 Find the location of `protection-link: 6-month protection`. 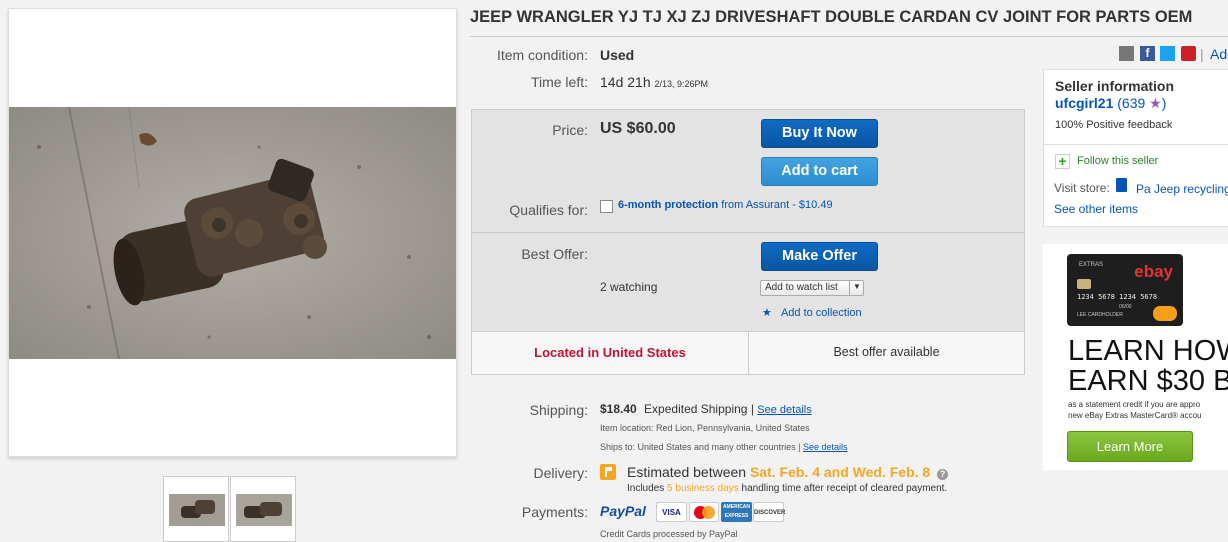

protection-link: 6-month protection is located at coordinates (668, 205).